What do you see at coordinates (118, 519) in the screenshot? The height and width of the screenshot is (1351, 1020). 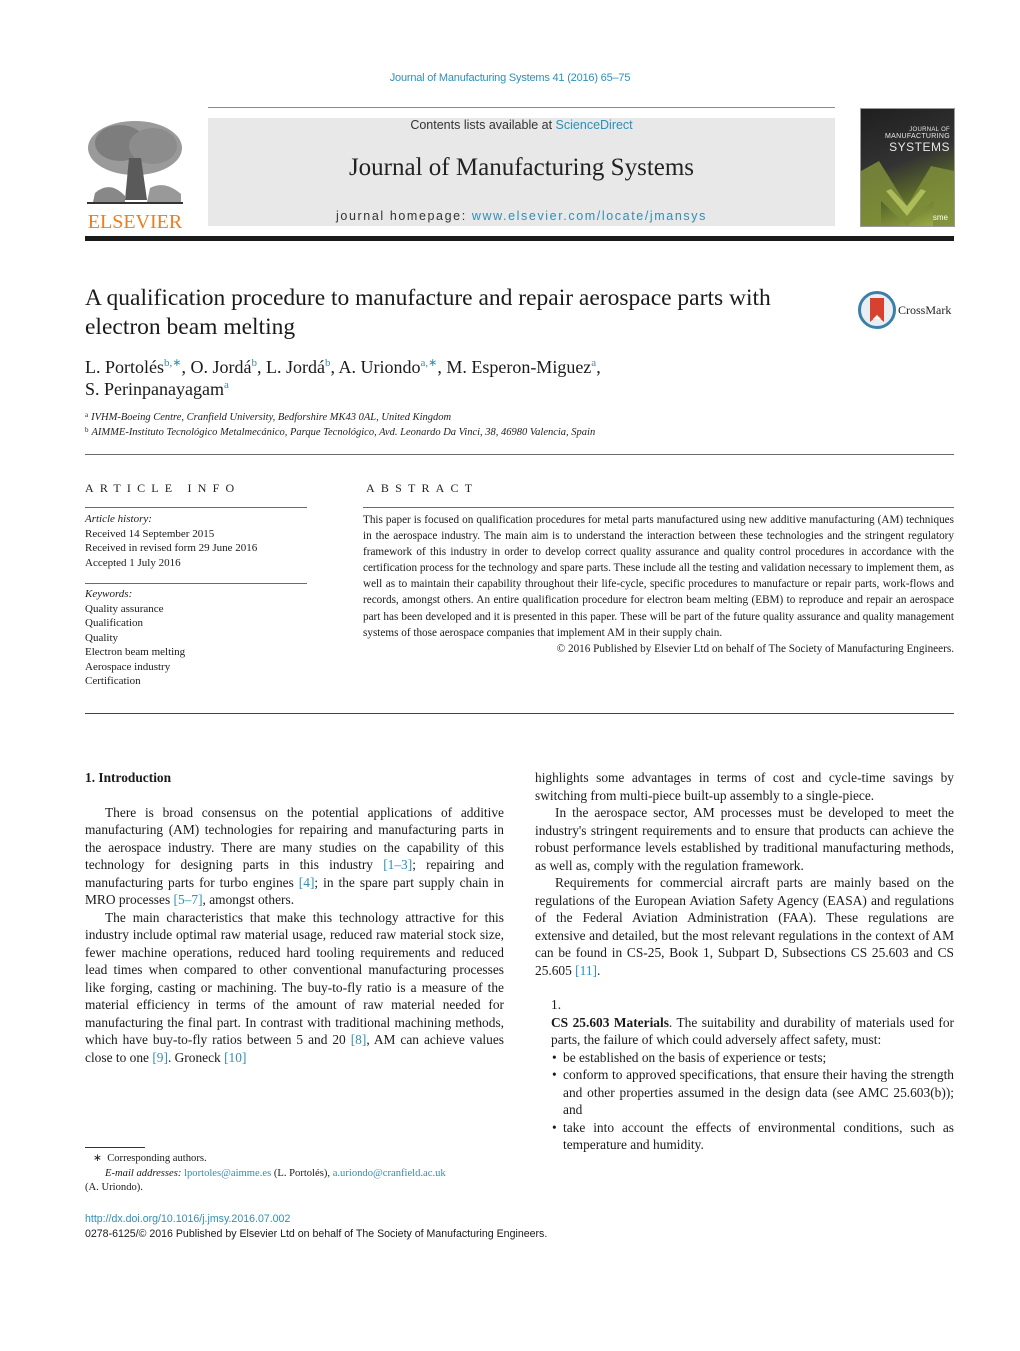 I see `history-label: Article history:` at bounding box center [118, 519].